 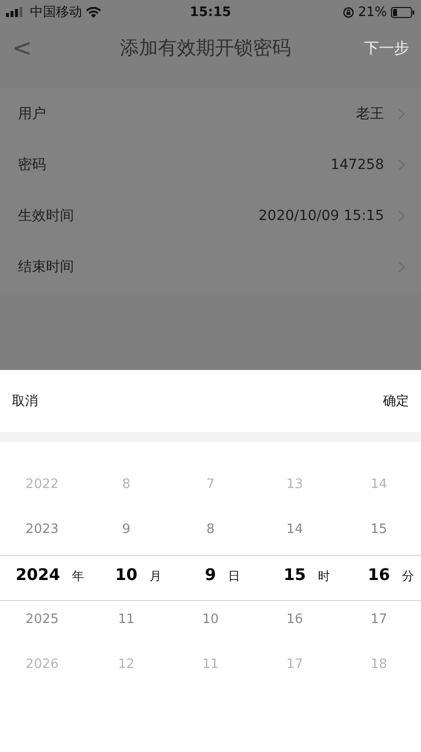 I want to click on picker-option: 18, so click(x=379, y=664).